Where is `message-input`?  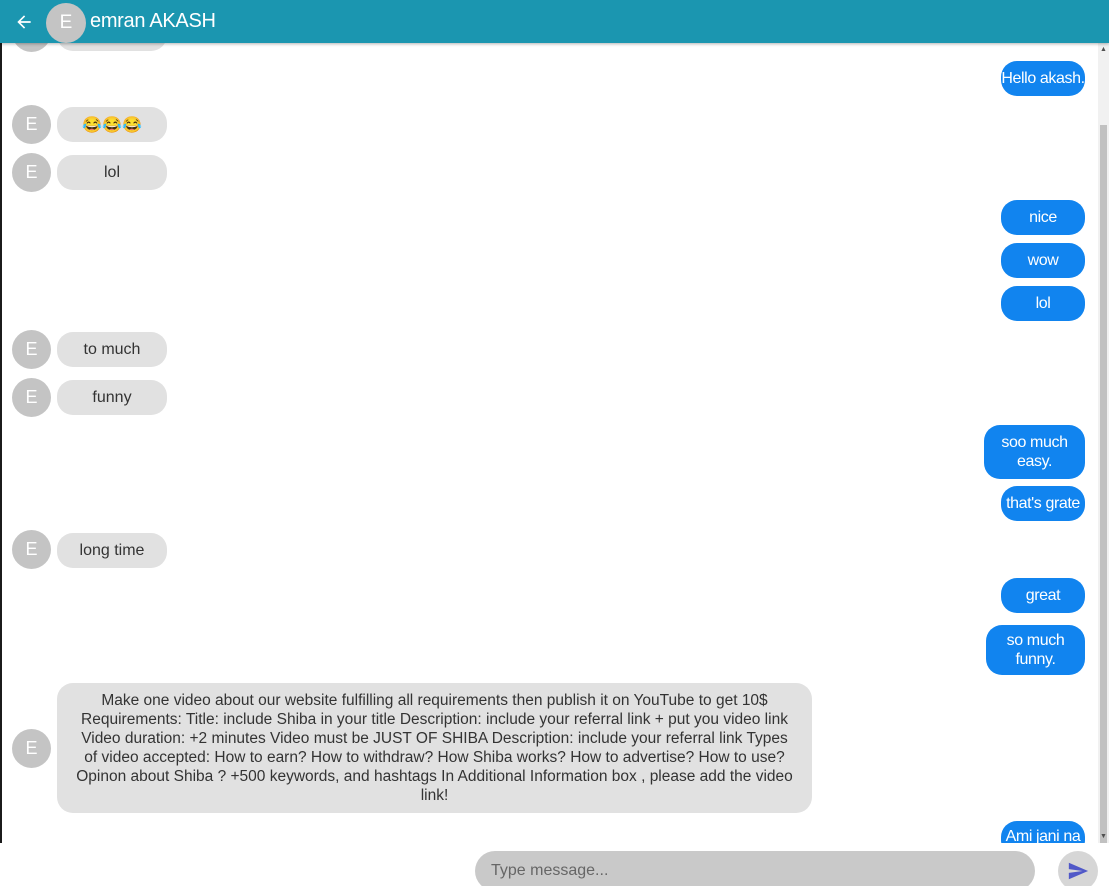
message-input is located at coordinates (755, 868).